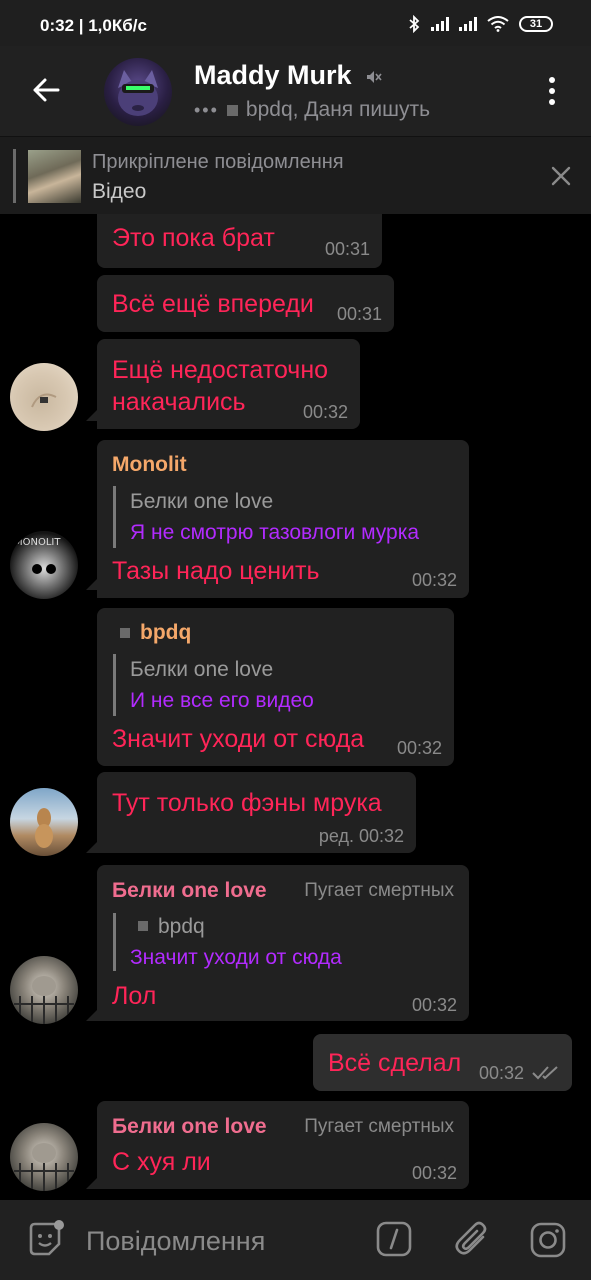 This screenshot has width=591, height=1280. What do you see at coordinates (143, 926) in the screenshot?
I see `quote-square-icon` at bounding box center [143, 926].